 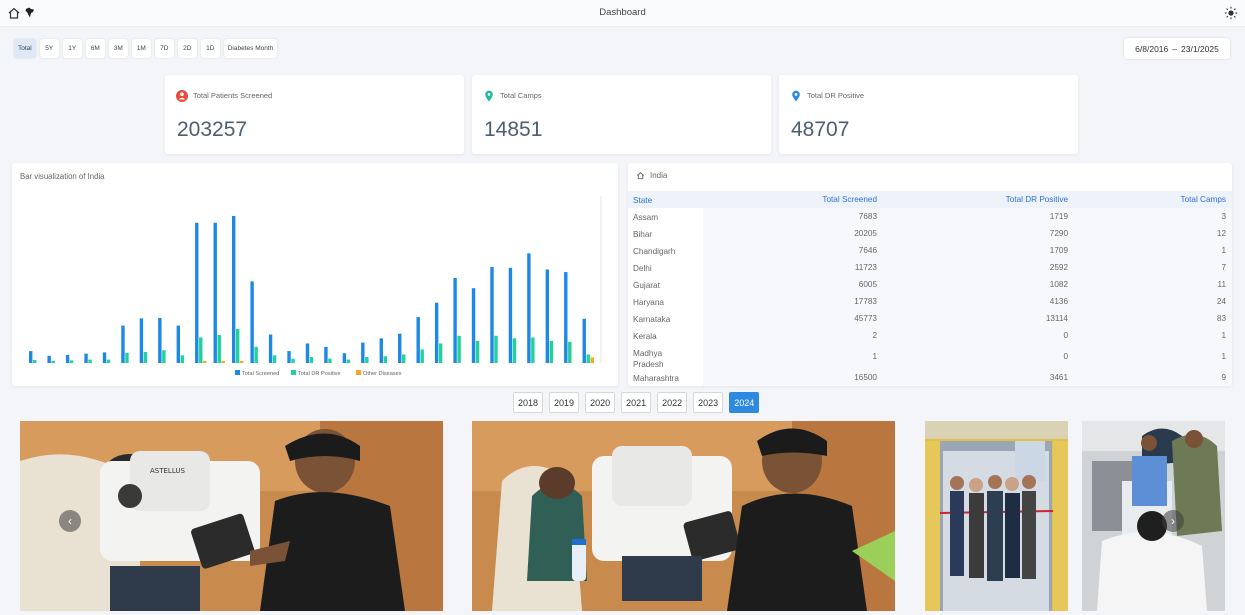 I want to click on table-row: Bihar 20205 7290 12, so click(x=930, y=233).